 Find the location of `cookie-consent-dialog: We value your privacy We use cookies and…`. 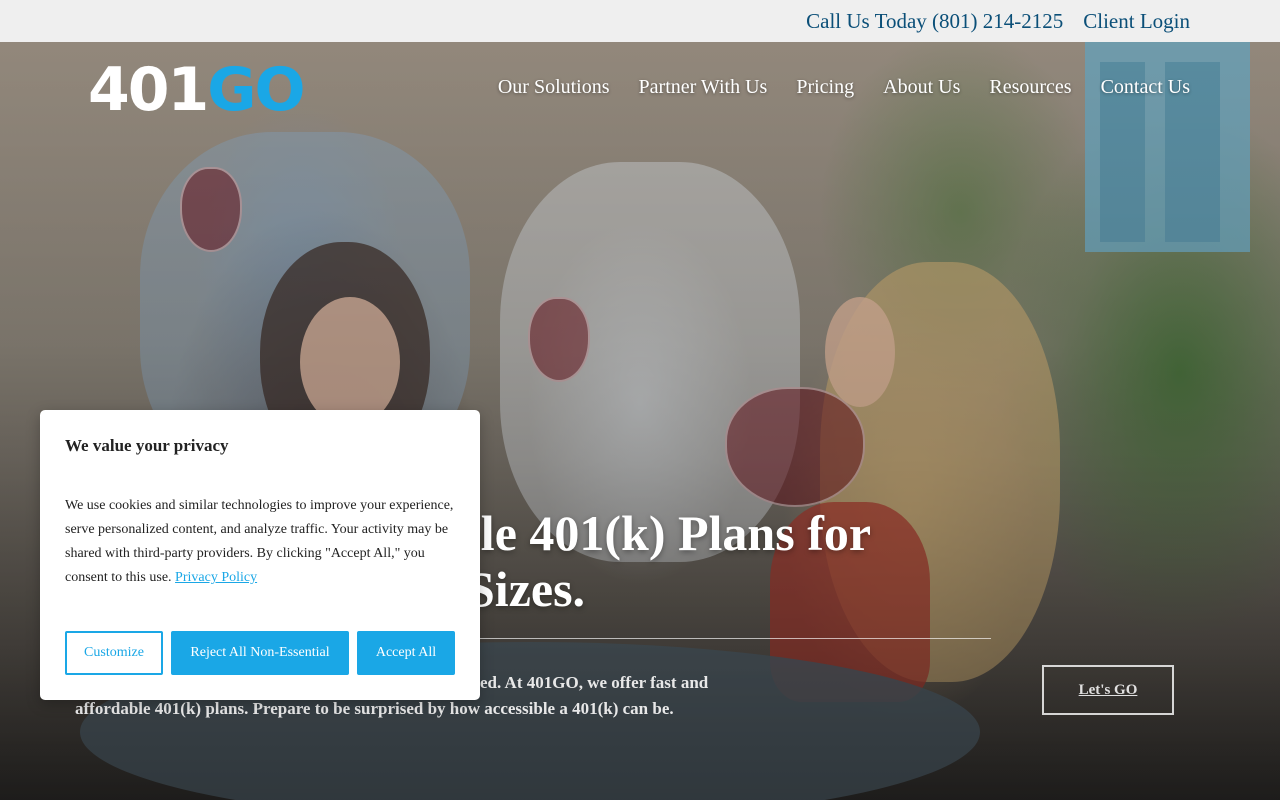

cookie-consent-dialog: We value your privacy We use cookies and… is located at coordinates (260, 555).